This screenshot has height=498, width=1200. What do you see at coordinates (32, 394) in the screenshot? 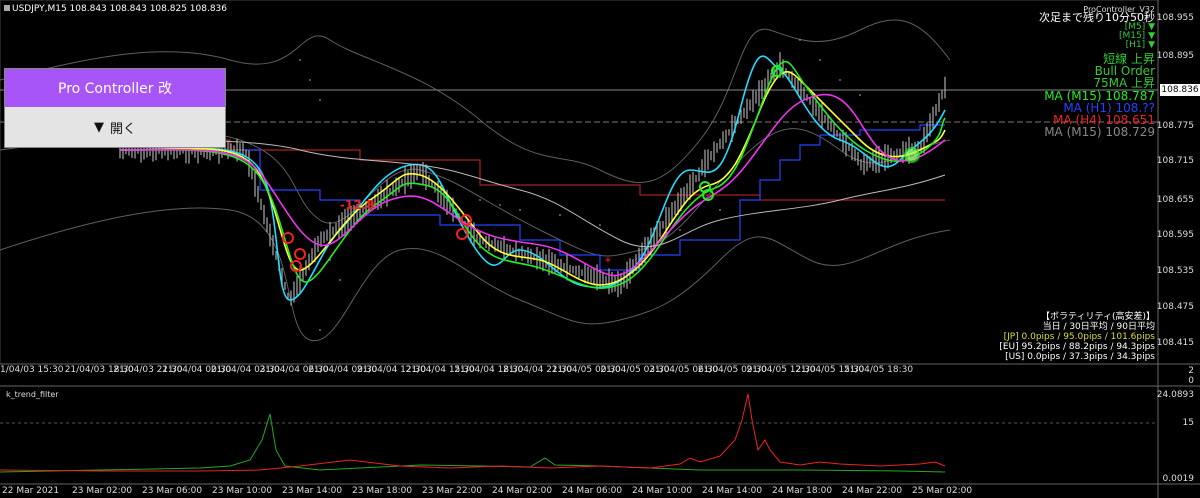
I see `subpanel-name: k_trend_filter` at bounding box center [32, 394].